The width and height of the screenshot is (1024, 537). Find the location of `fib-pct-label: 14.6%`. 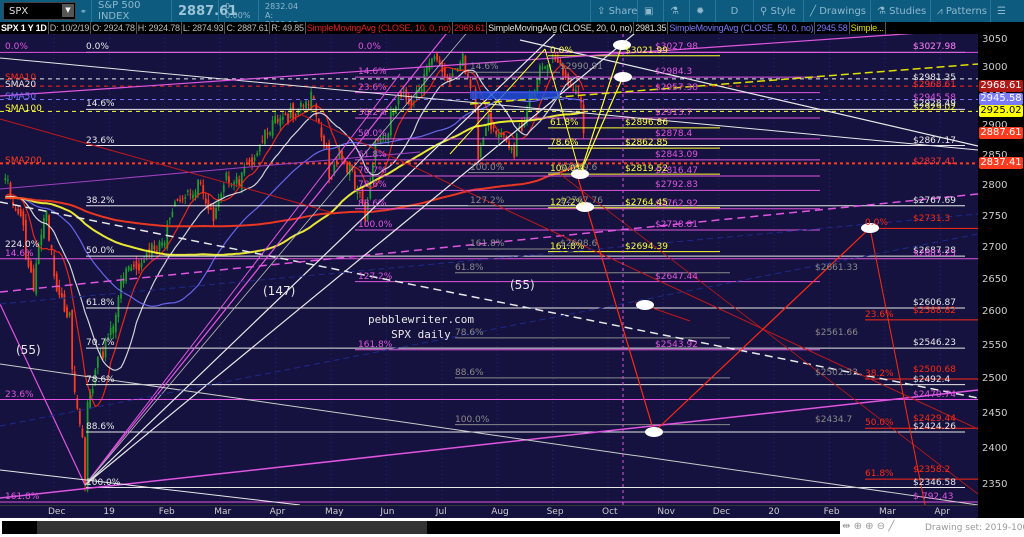

fib-pct-label: 14.6% is located at coordinates (19, 253).